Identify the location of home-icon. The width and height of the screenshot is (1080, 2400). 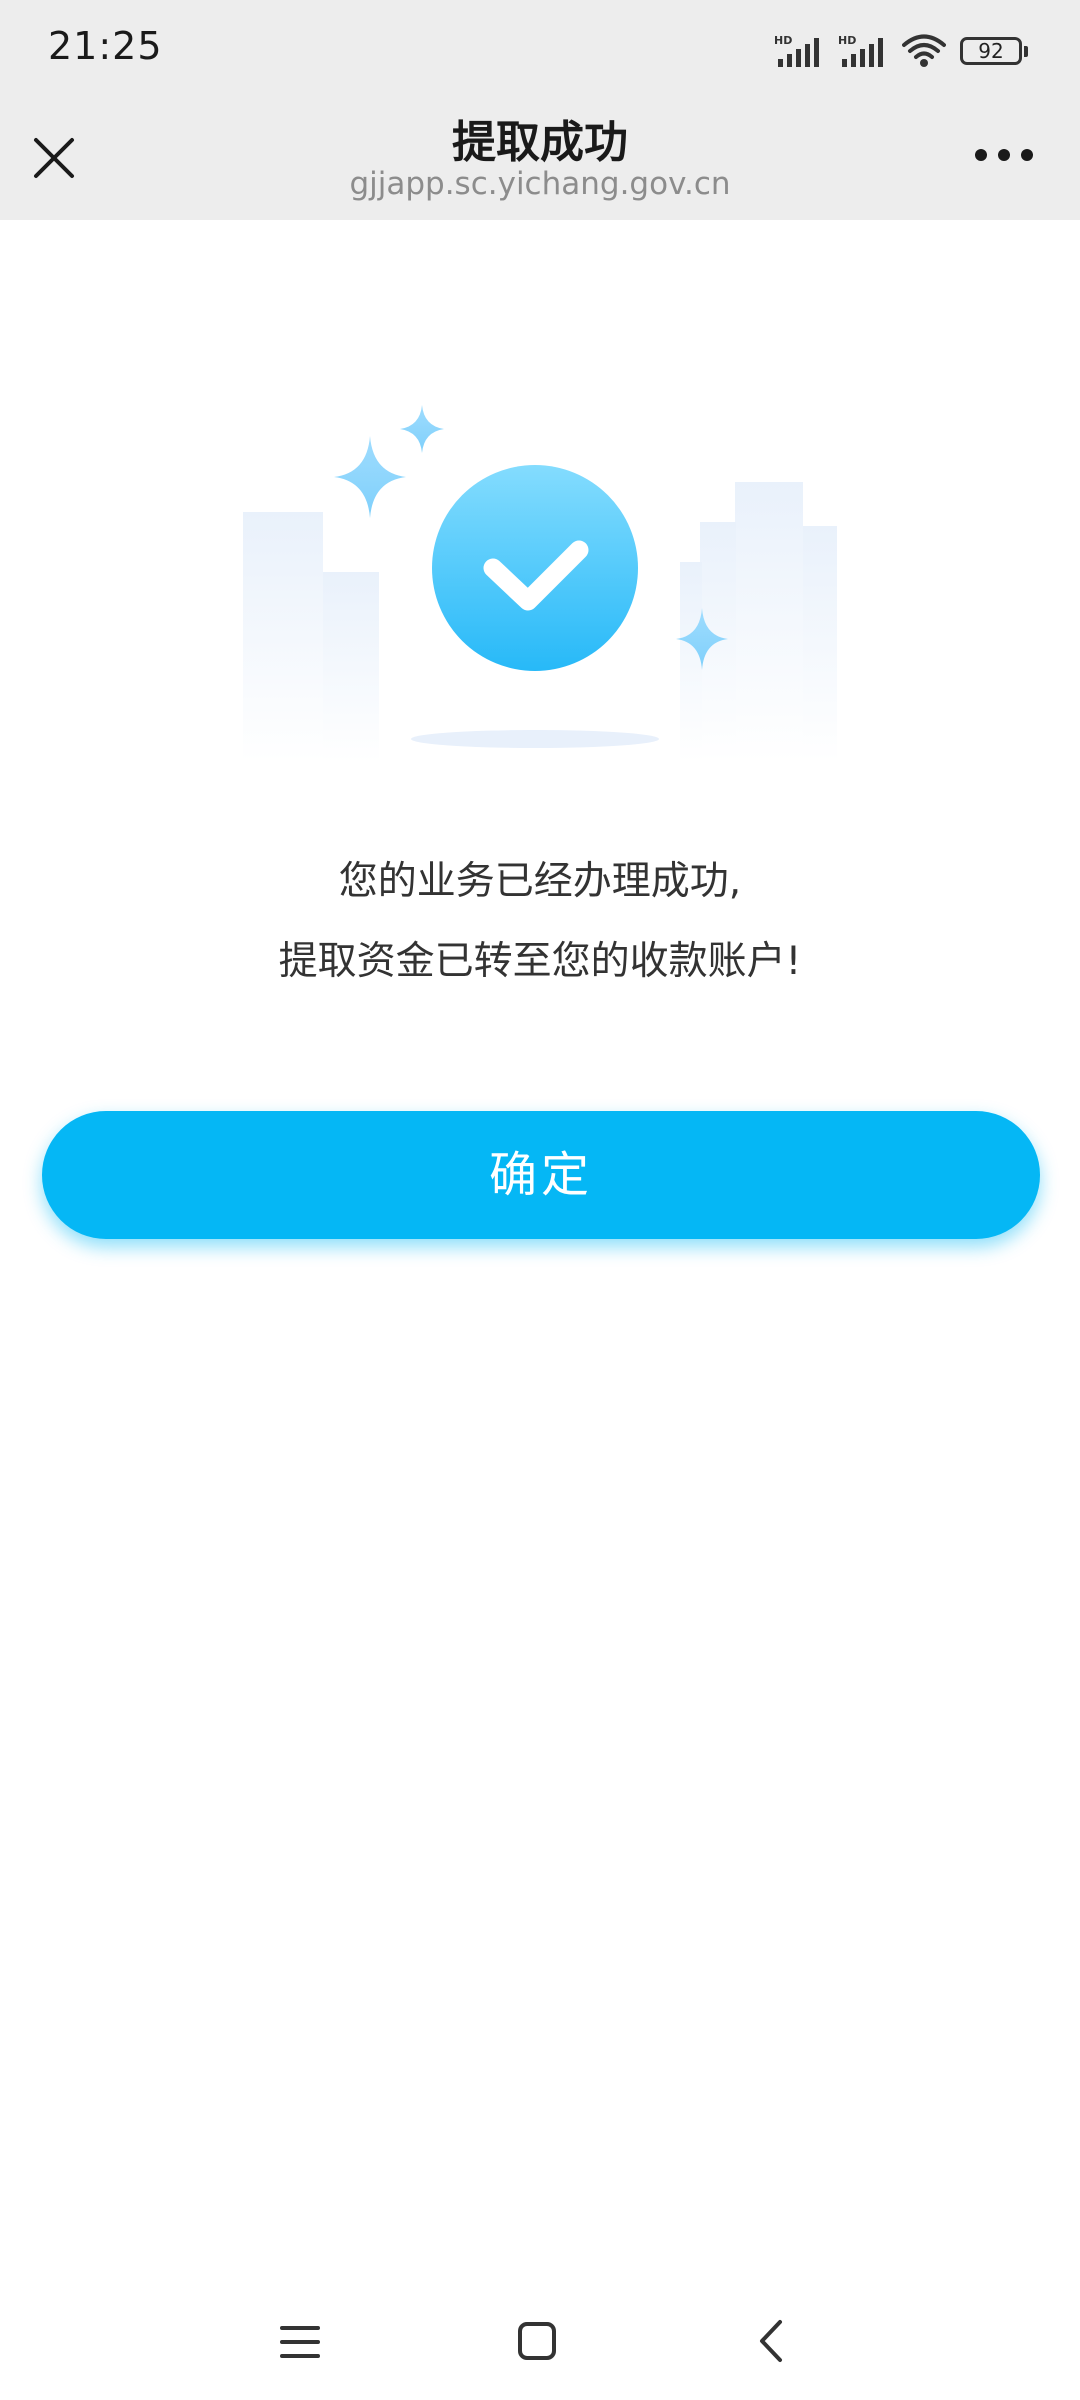
(536, 2342).